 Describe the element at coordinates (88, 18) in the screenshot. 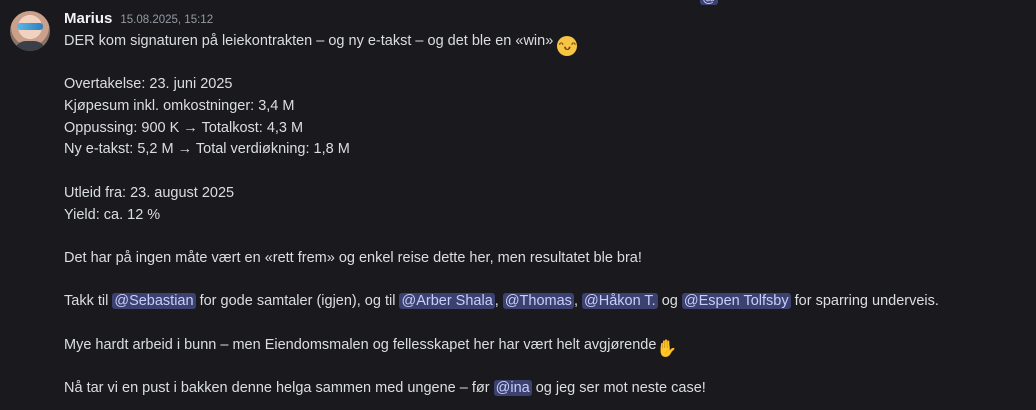

I see `author-name: Marius` at that location.